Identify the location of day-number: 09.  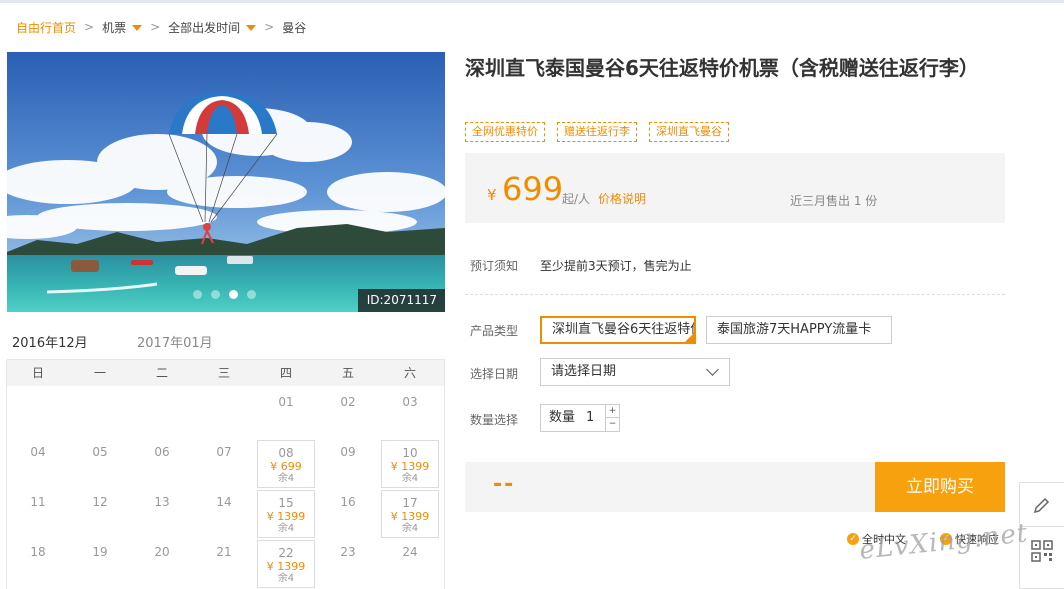
(348, 452).